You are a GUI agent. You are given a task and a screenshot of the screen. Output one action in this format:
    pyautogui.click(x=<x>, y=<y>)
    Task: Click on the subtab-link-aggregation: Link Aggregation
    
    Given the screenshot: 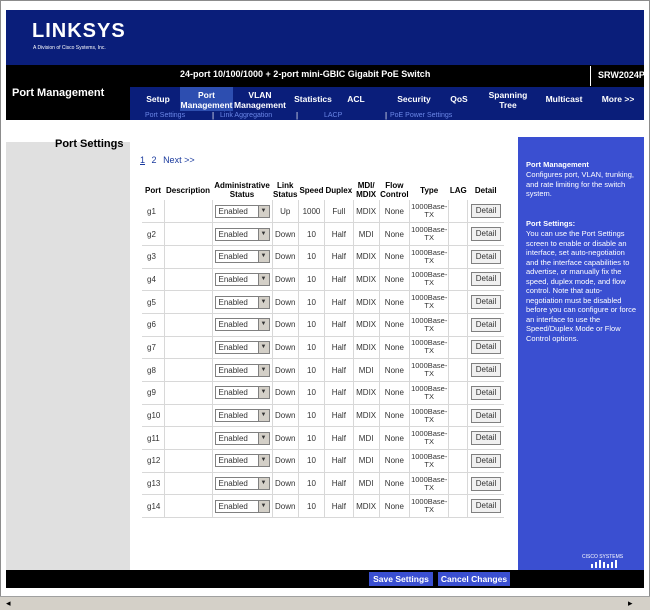 What is the action you would take?
    pyautogui.click(x=246, y=115)
    